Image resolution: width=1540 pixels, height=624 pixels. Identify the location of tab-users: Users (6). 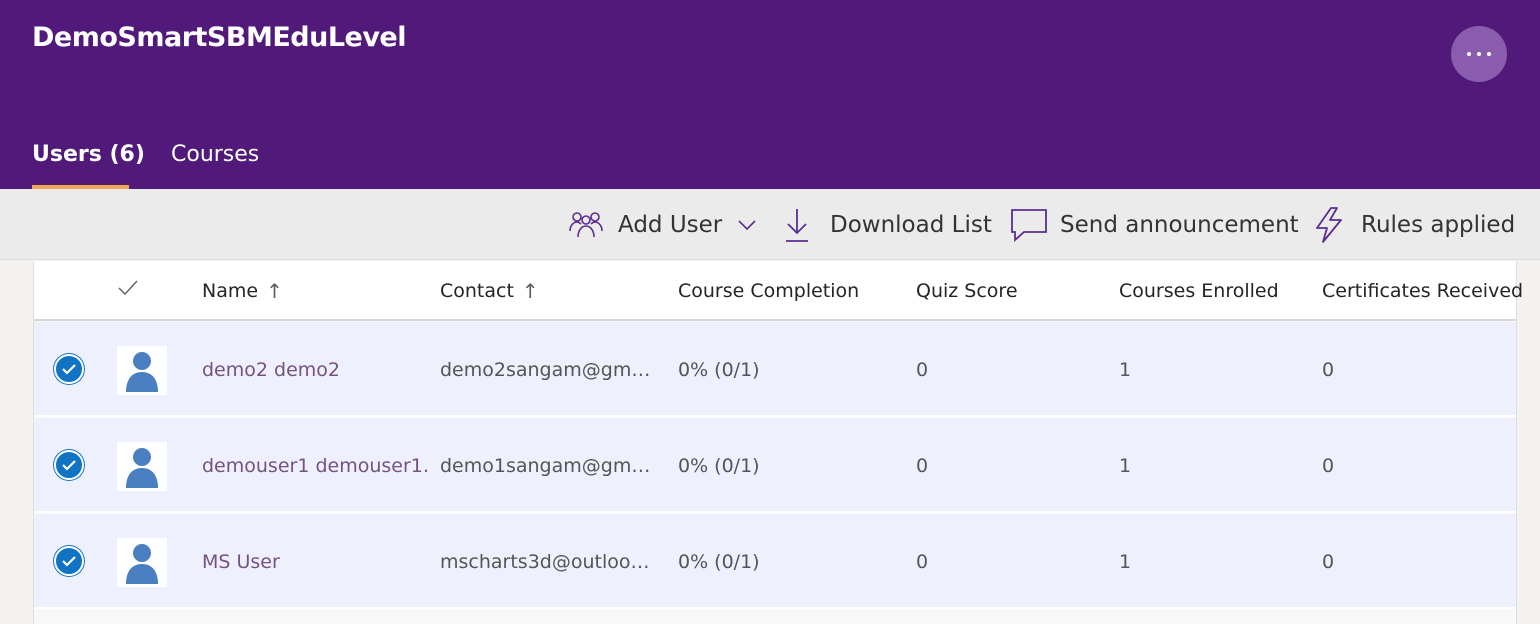
(88, 154).